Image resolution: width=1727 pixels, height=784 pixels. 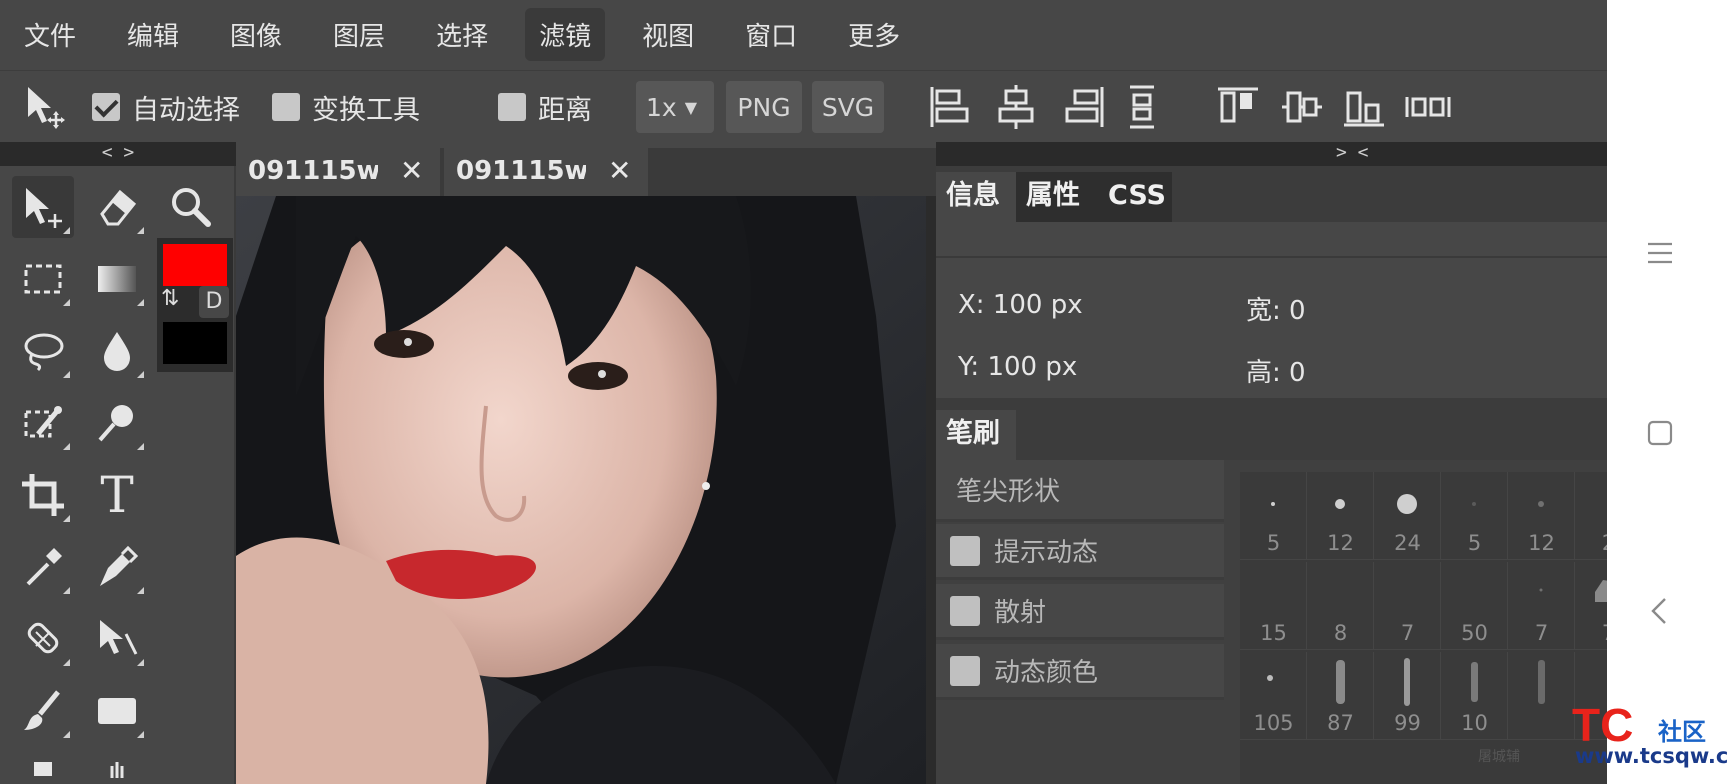 I want to click on marquee-icon, so click(x=43, y=279).